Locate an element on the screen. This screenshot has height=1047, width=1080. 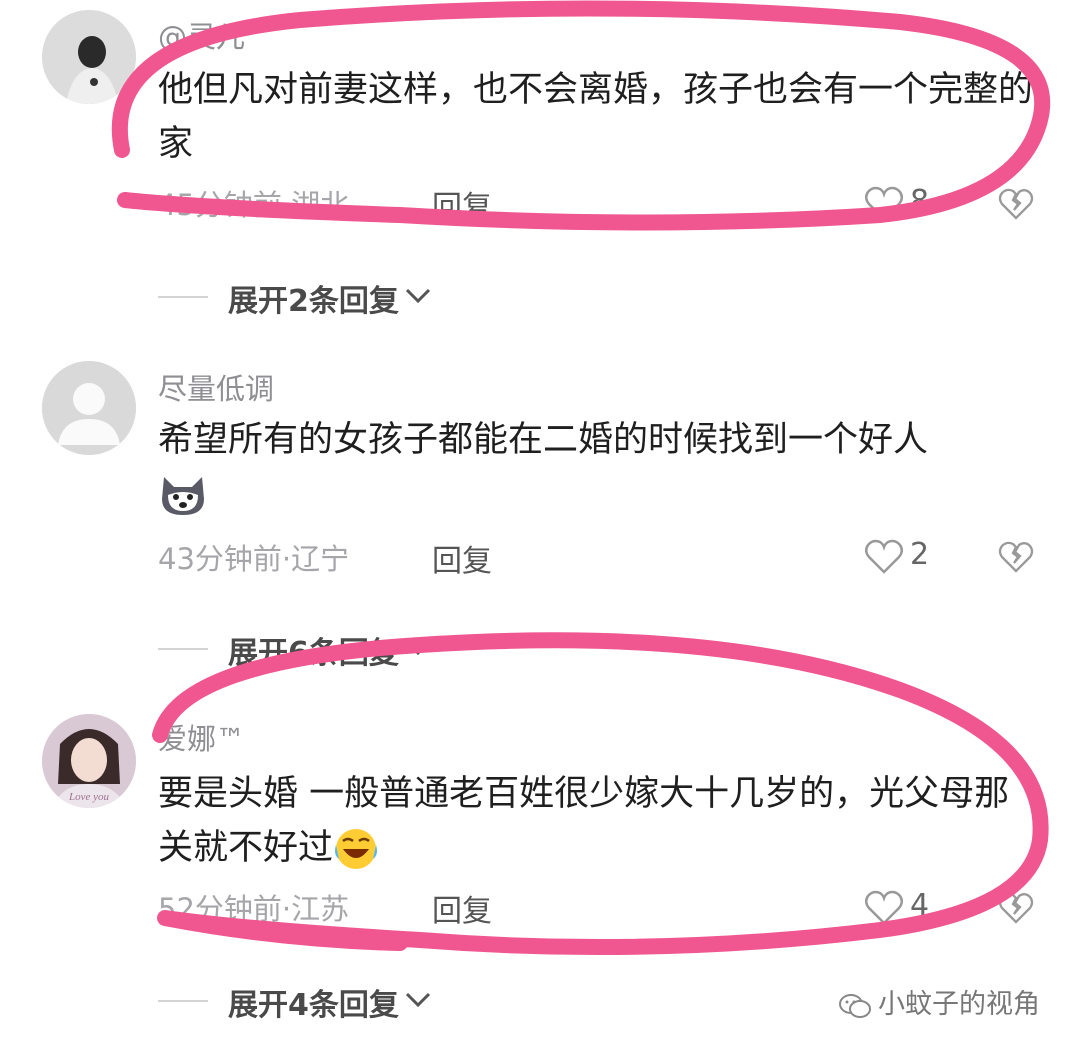
like-count: 8 is located at coordinates (920, 201).